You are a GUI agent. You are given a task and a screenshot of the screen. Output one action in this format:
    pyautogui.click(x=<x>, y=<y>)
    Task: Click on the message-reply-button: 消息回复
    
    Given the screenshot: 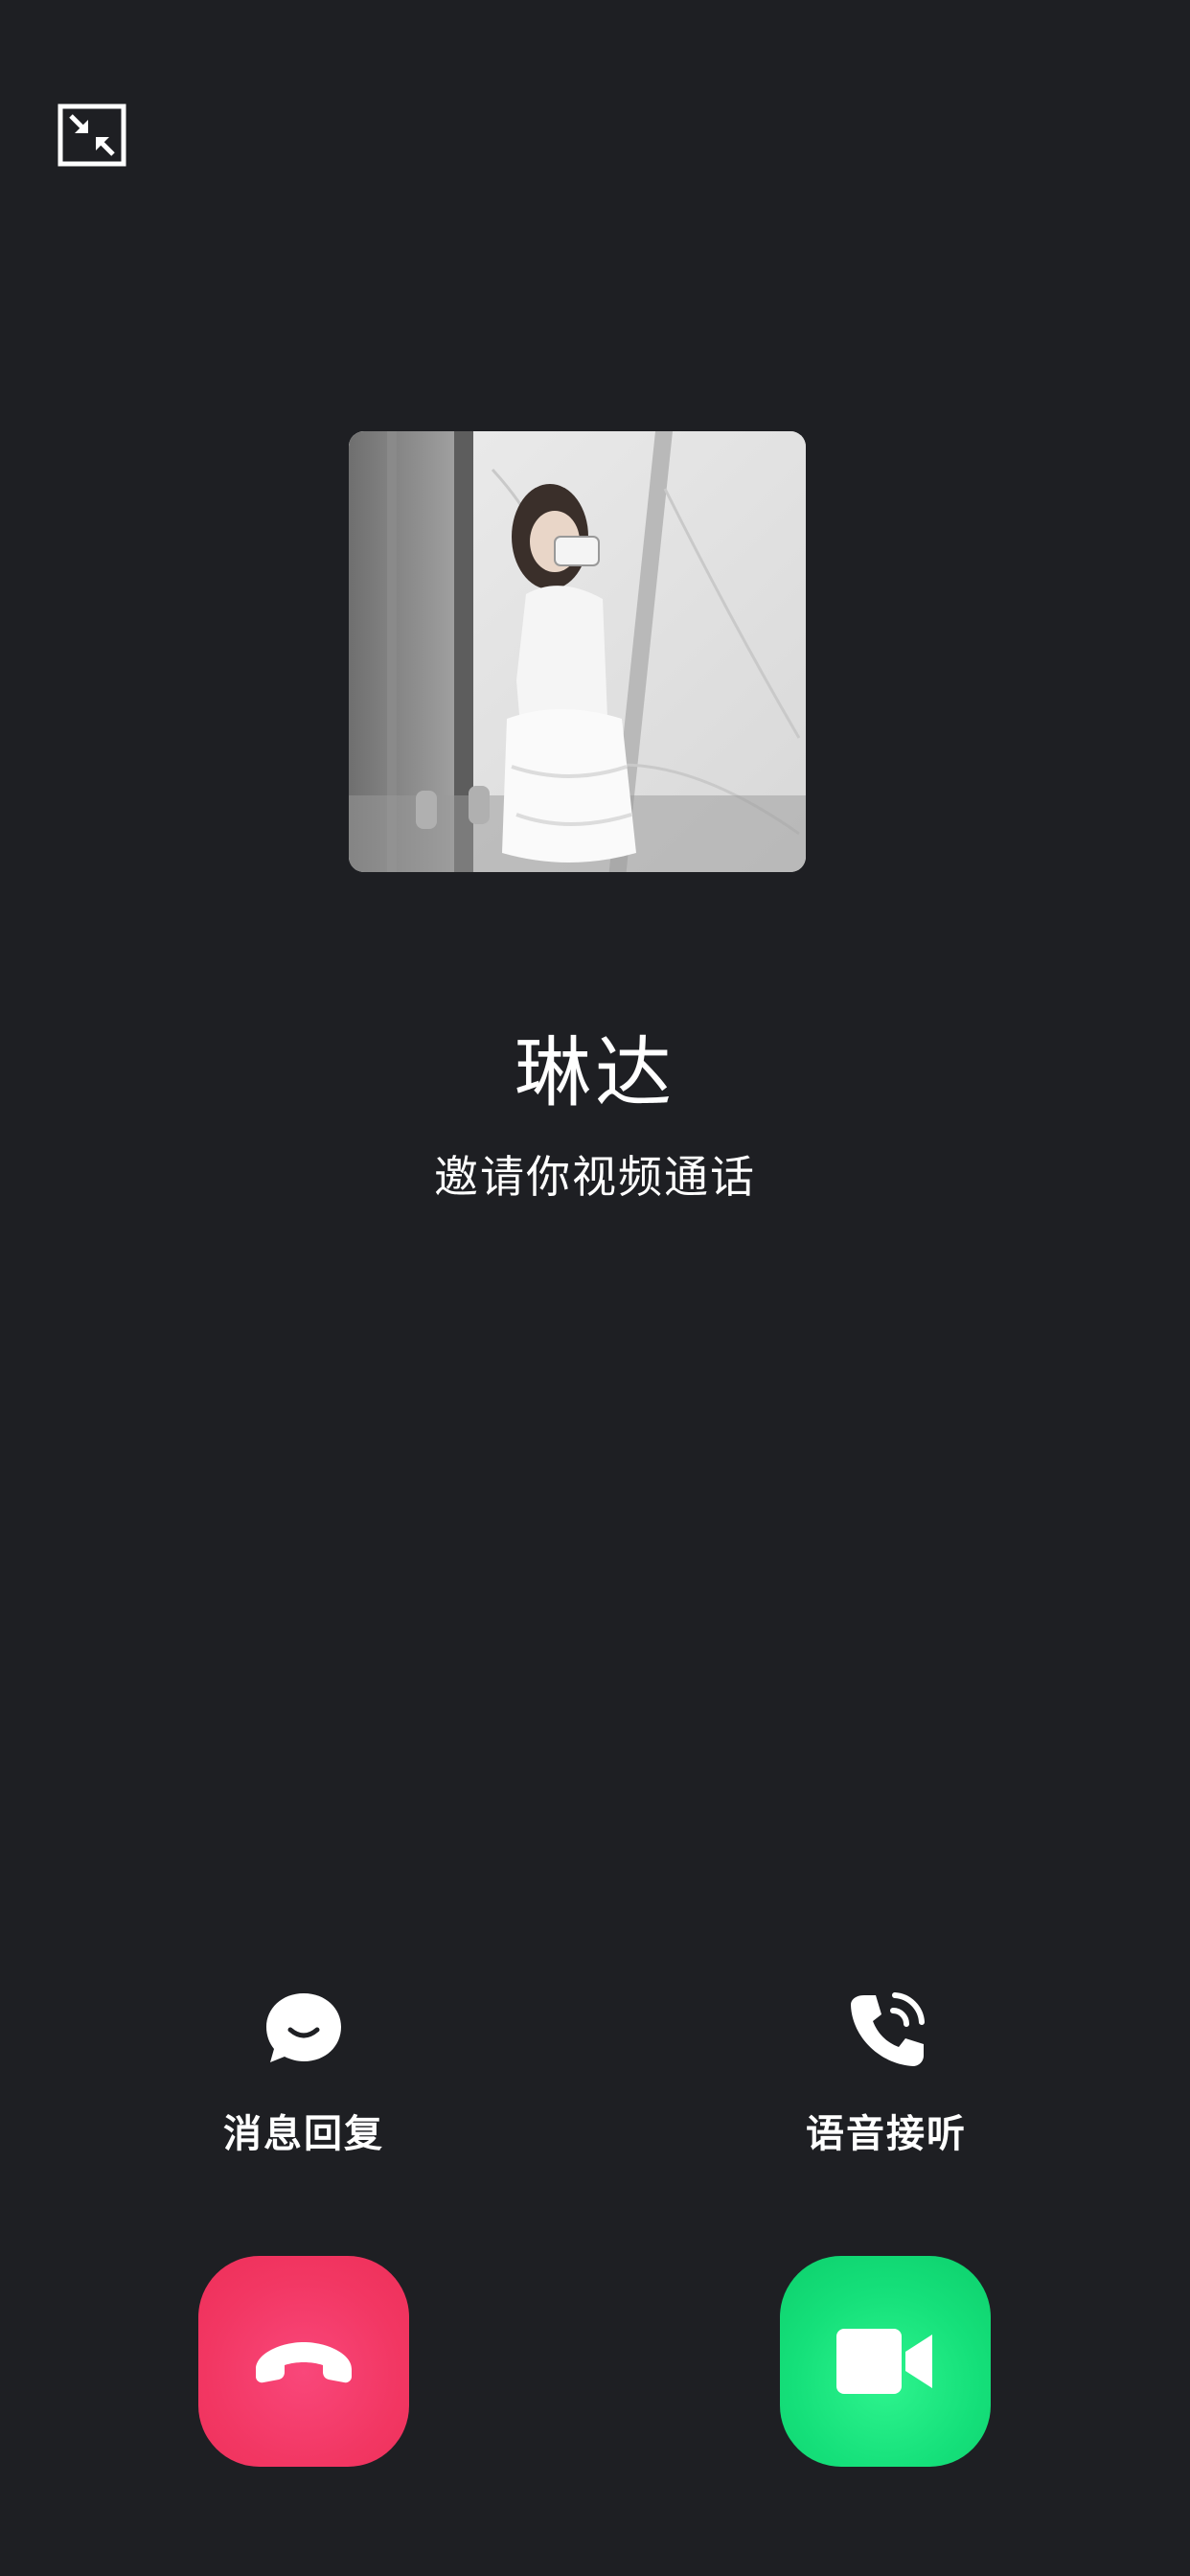 What is the action you would take?
    pyautogui.click(x=303, y=2072)
    